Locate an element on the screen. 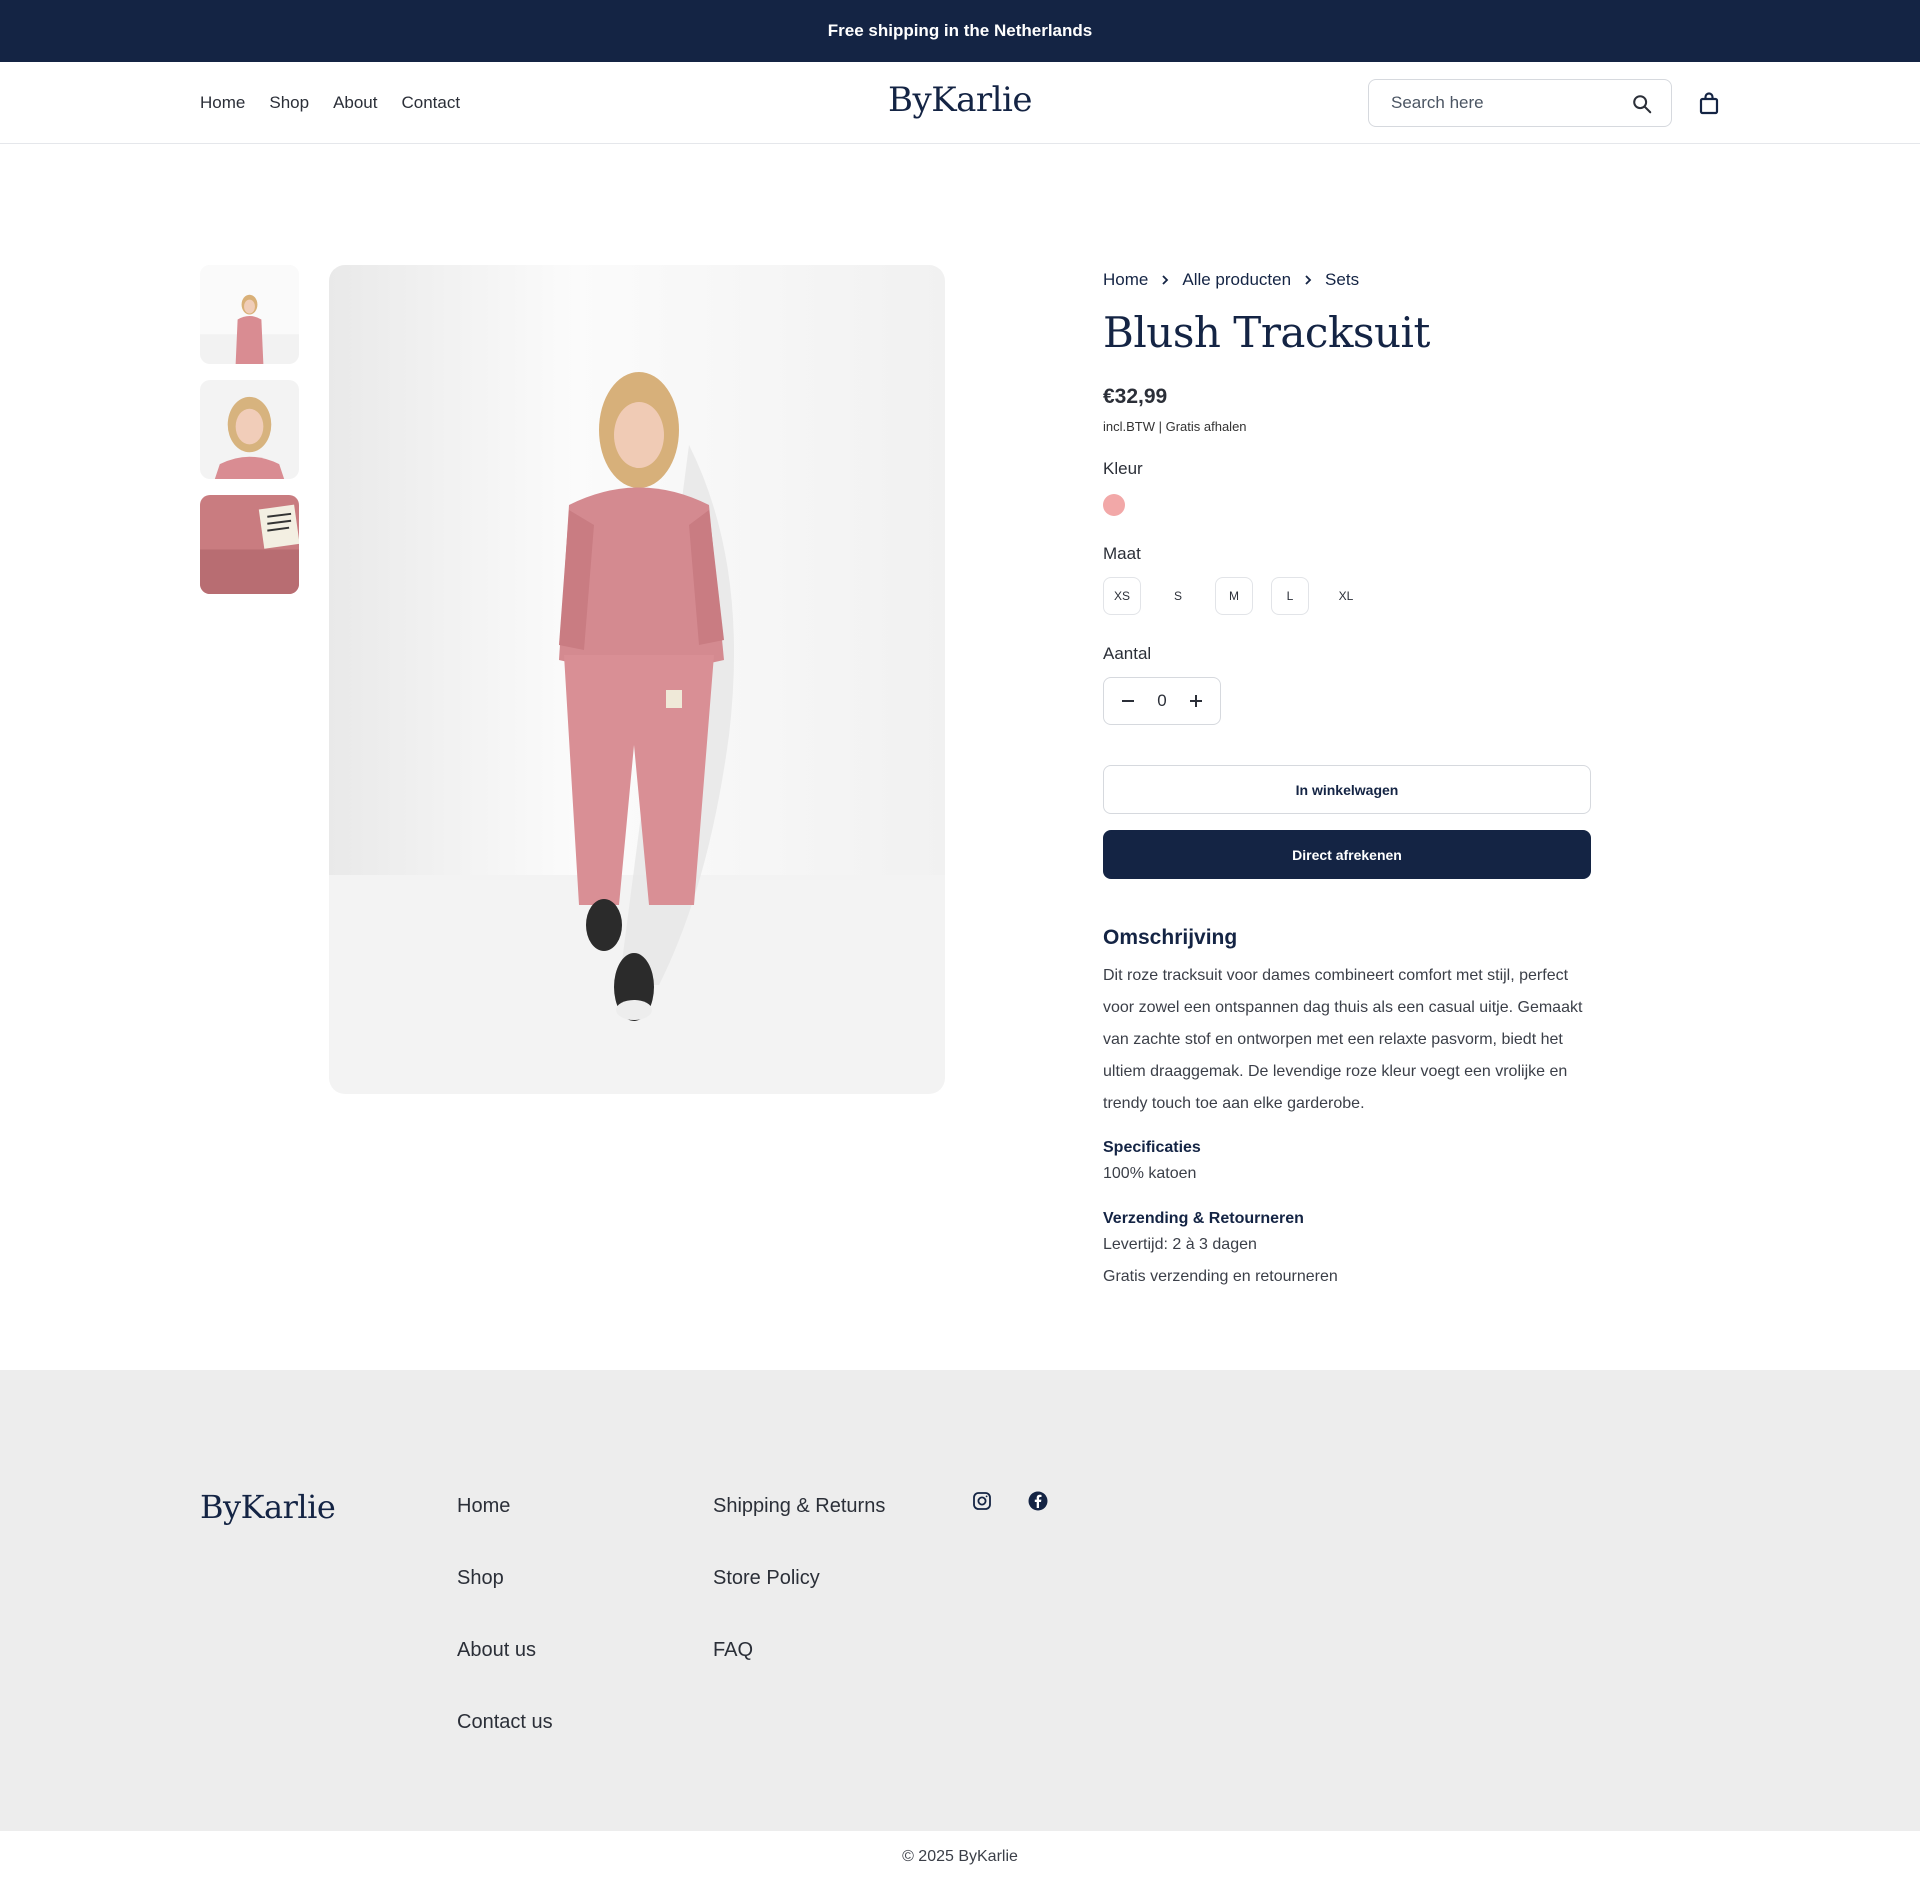 This screenshot has width=1920, height=1895. footer-link-about: About us is located at coordinates (505, 1650).